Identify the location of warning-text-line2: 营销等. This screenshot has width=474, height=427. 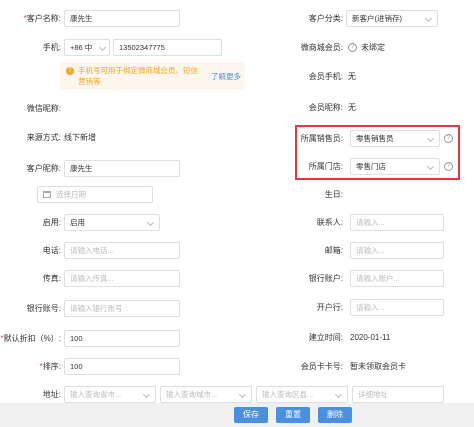
(89, 81).